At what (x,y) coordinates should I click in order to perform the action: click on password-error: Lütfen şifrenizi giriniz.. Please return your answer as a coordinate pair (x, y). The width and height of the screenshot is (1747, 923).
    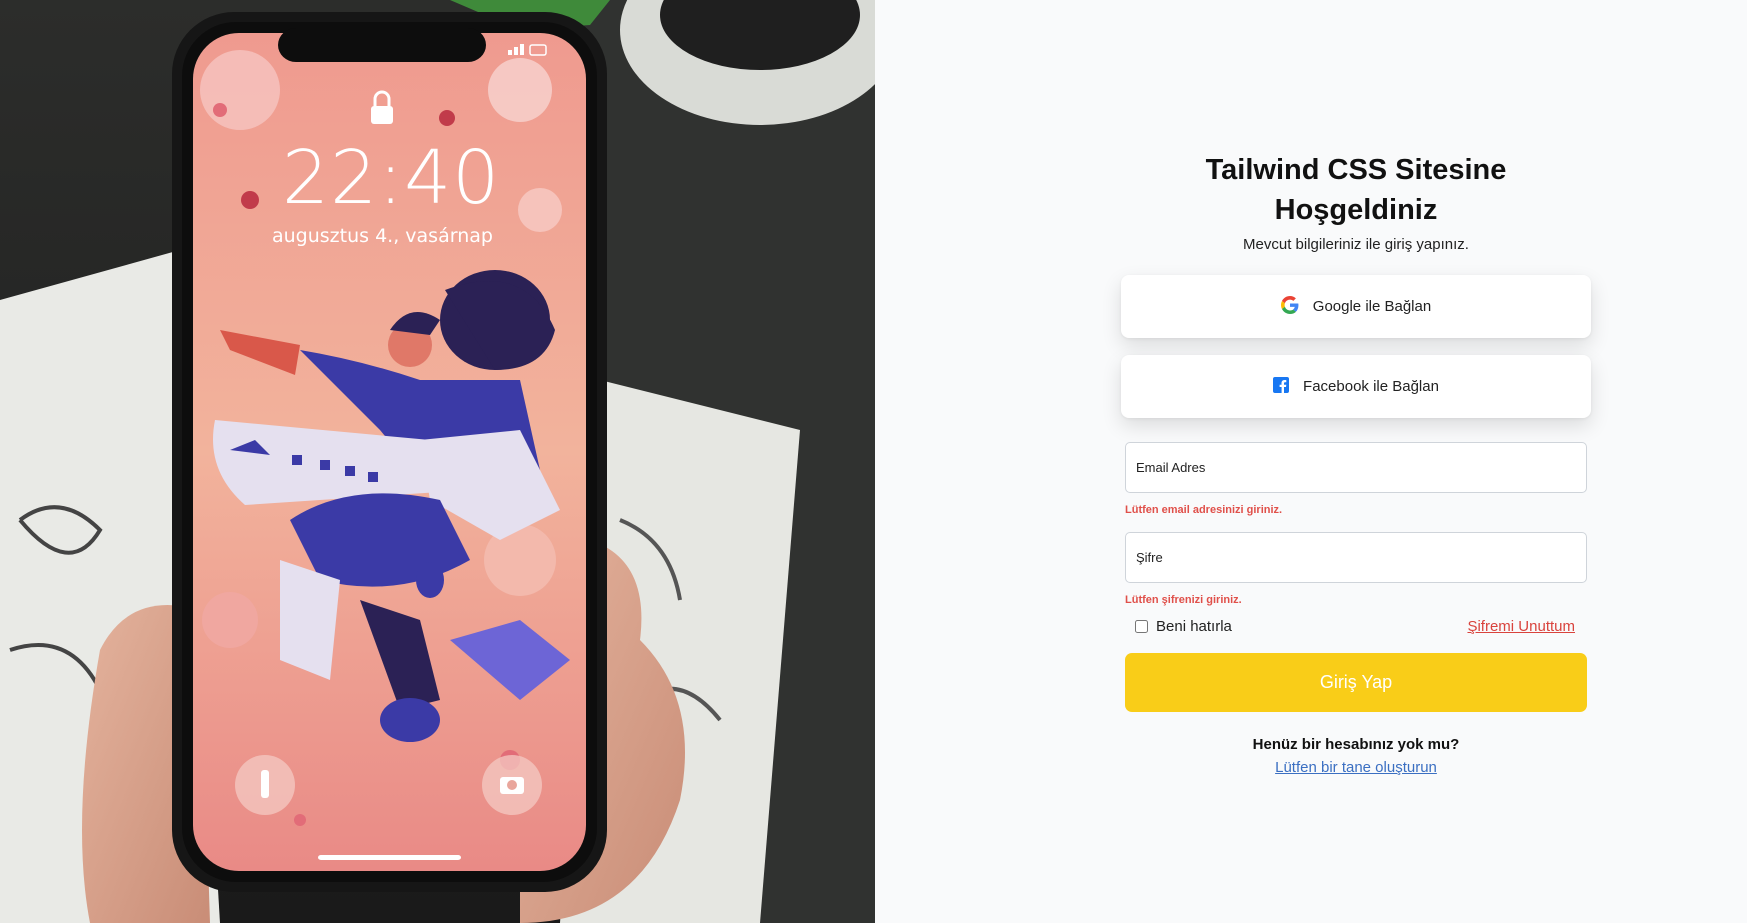
    Looking at the image, I should click on (1183, 600).